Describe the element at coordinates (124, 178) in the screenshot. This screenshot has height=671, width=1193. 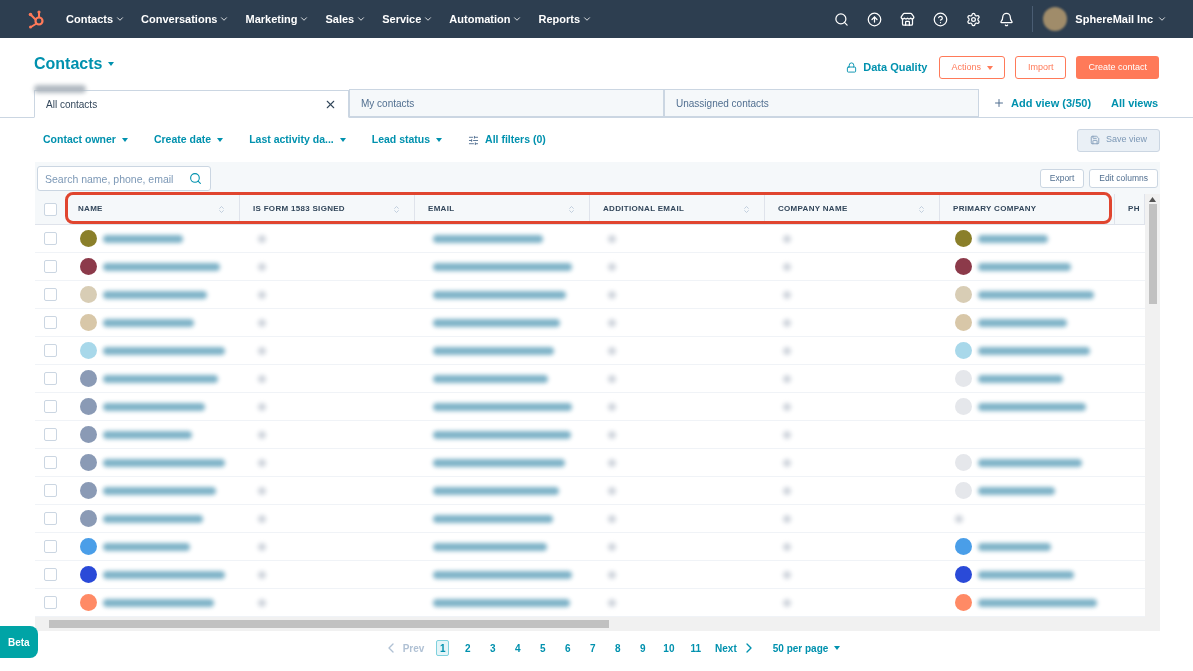
I see `search-field: Search name, phone, email` at that location.